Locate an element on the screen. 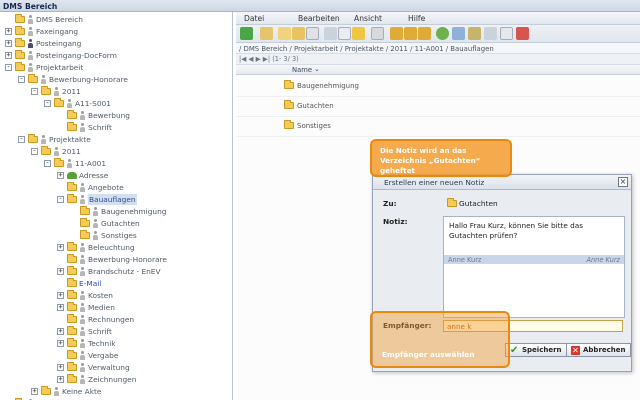  tree-node: Sonstiges is located at coordinates (103, 235).